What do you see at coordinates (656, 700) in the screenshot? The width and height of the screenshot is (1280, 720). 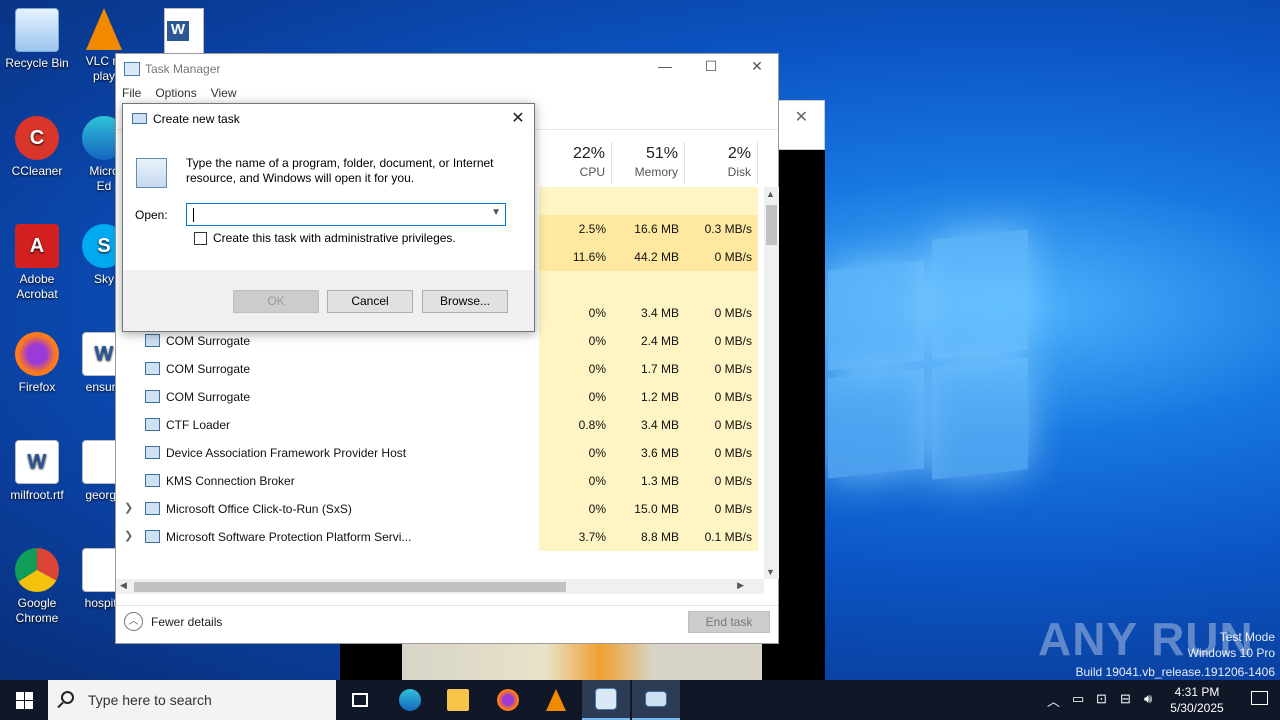 I see `taskbar-run-dialog` at bounding box center [656, 700].